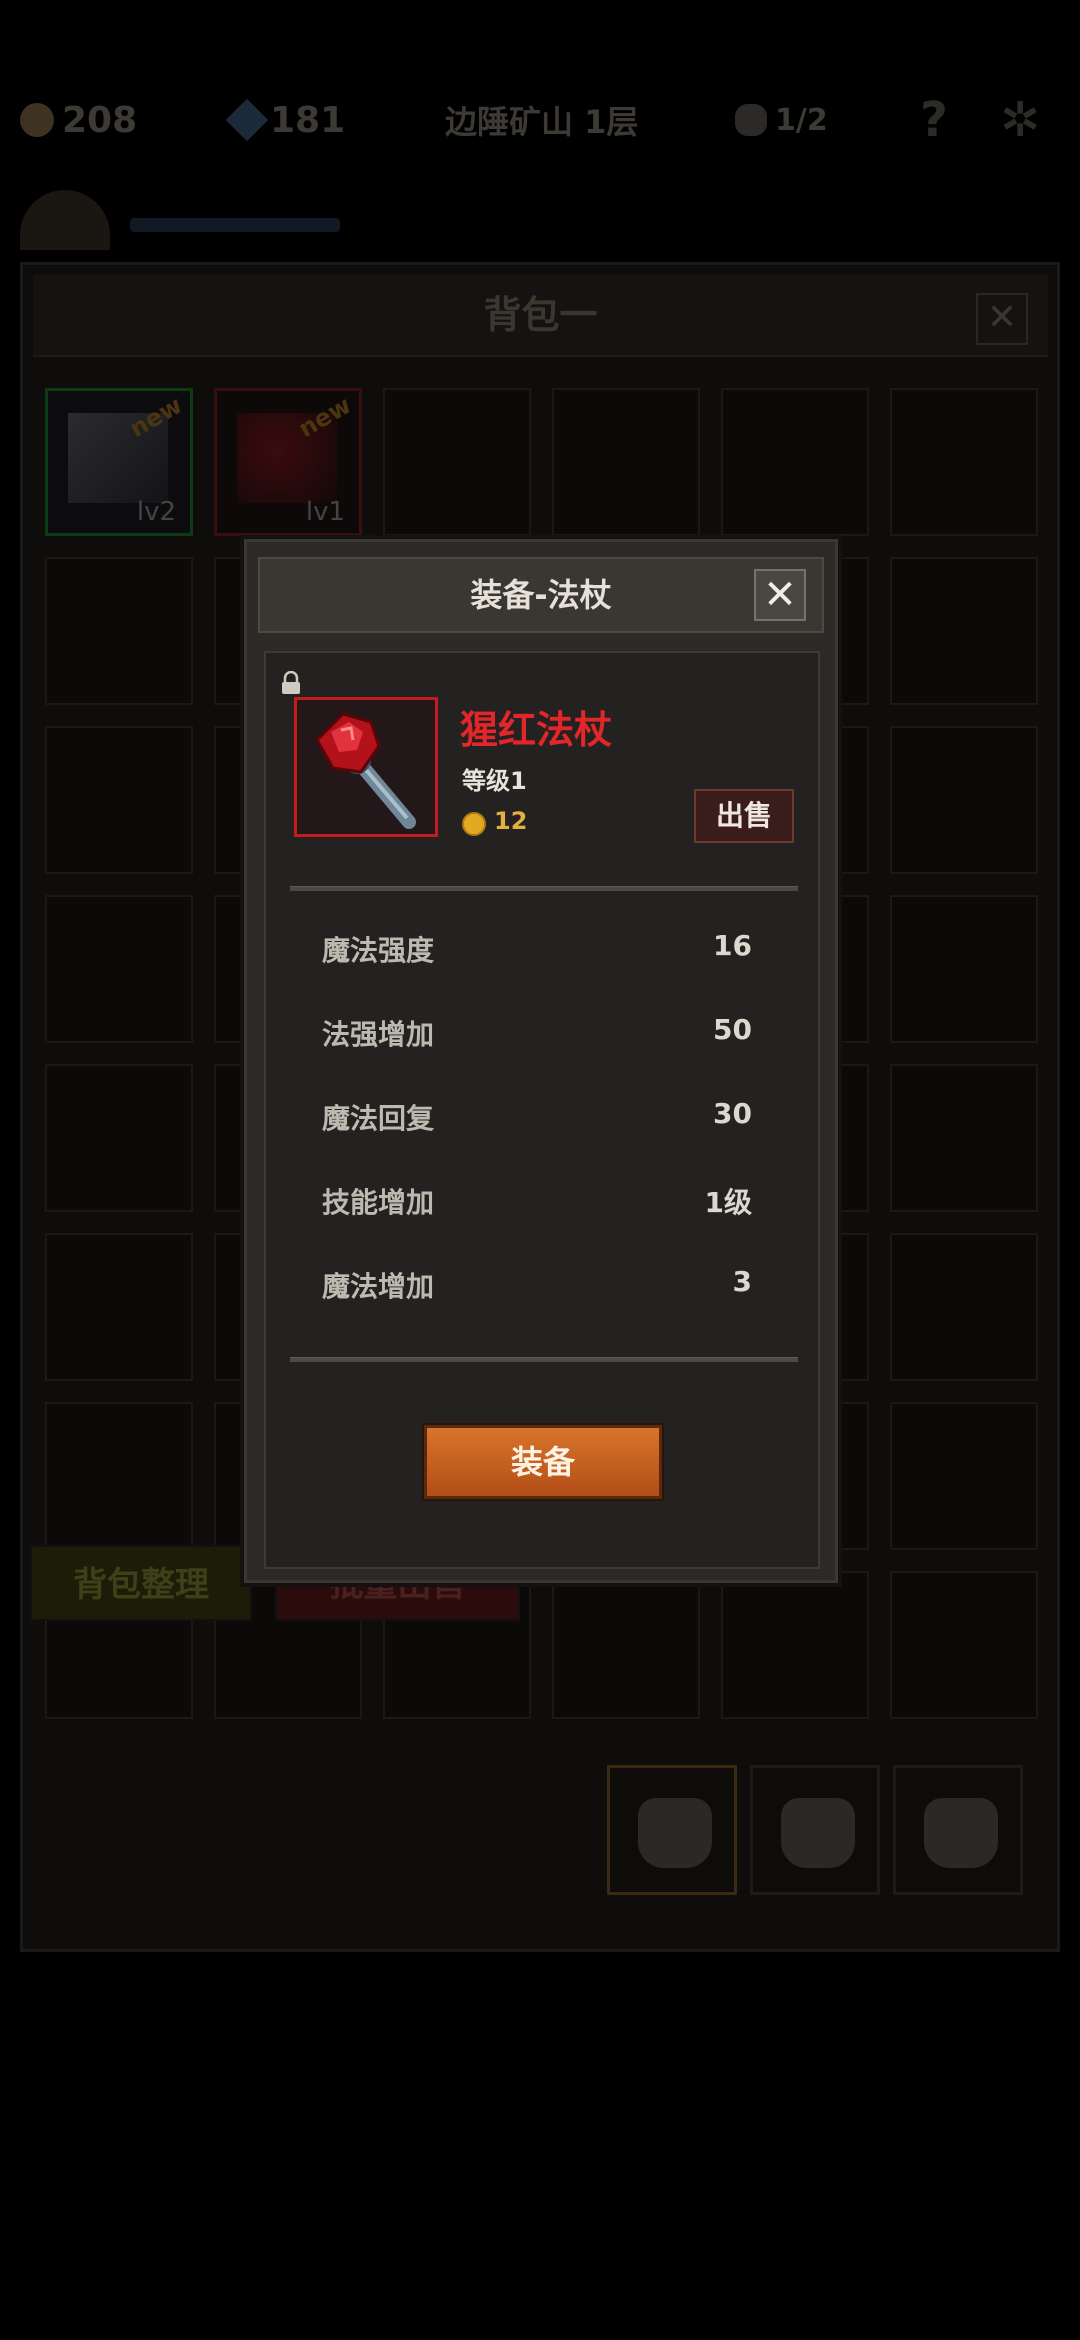 Image resolution: width=1080 pixels, height=2340 pixels. I want to click on item-name: 猩红法杖, so click(536, 730).